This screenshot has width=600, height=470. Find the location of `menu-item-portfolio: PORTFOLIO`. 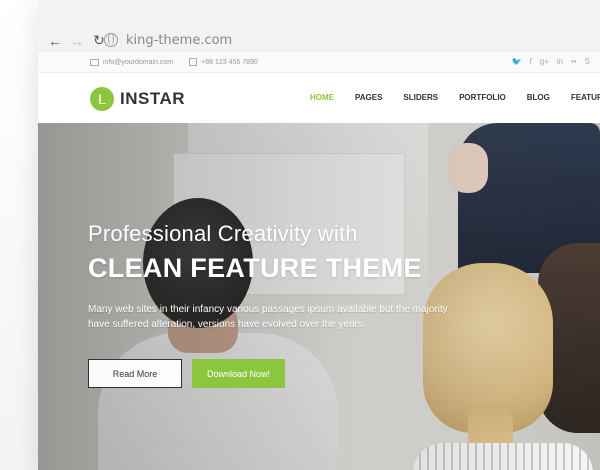

menu-item-portfolio: PORTFOLIO is located at coordinates (482, 97).